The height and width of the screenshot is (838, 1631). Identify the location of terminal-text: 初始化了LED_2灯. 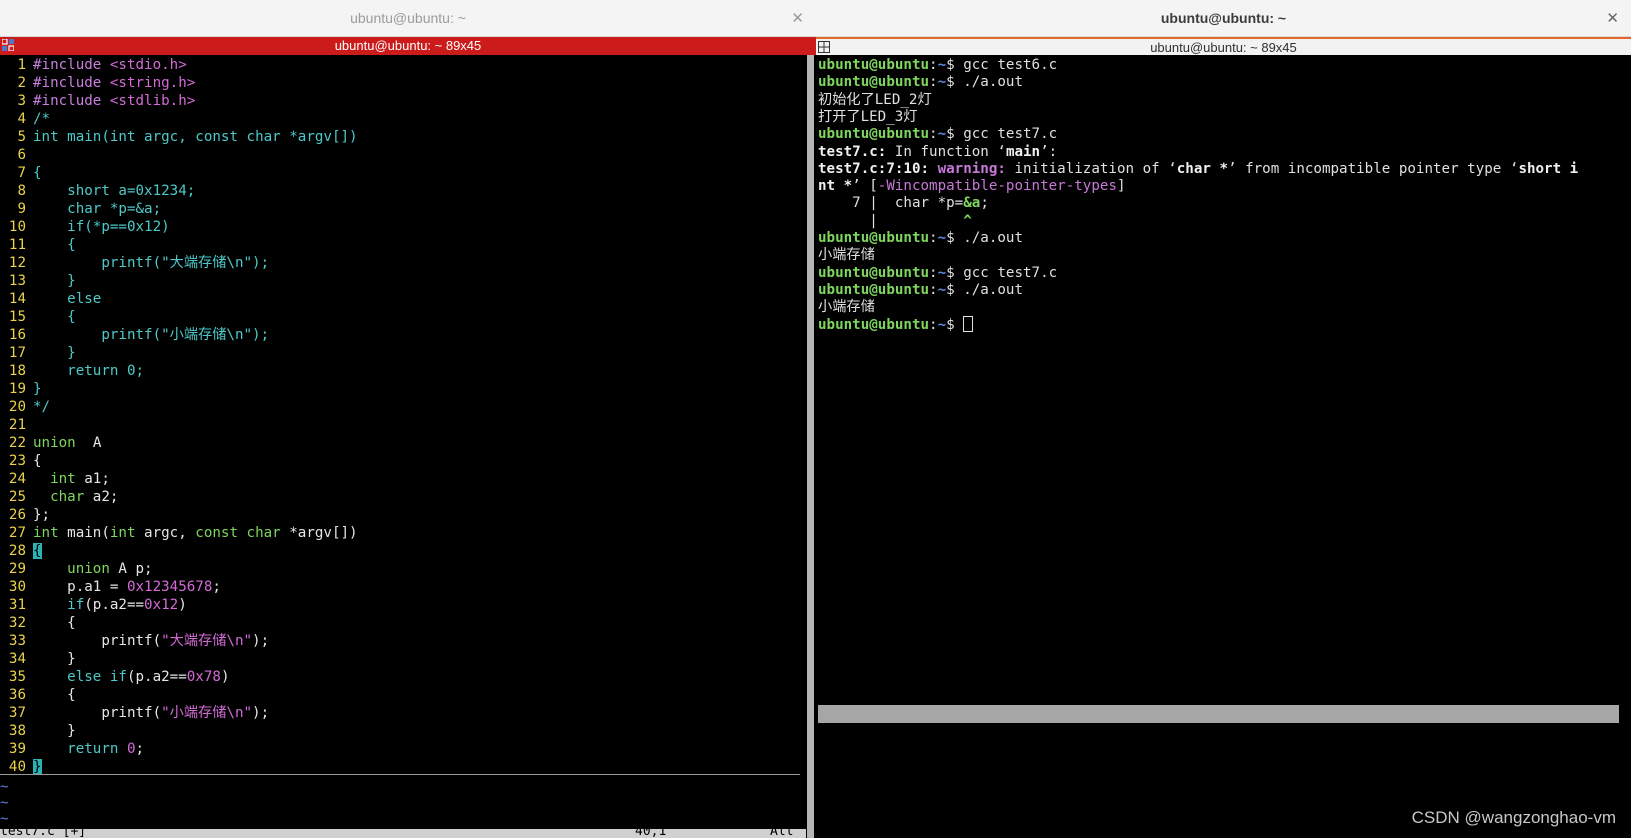
(875, 99).